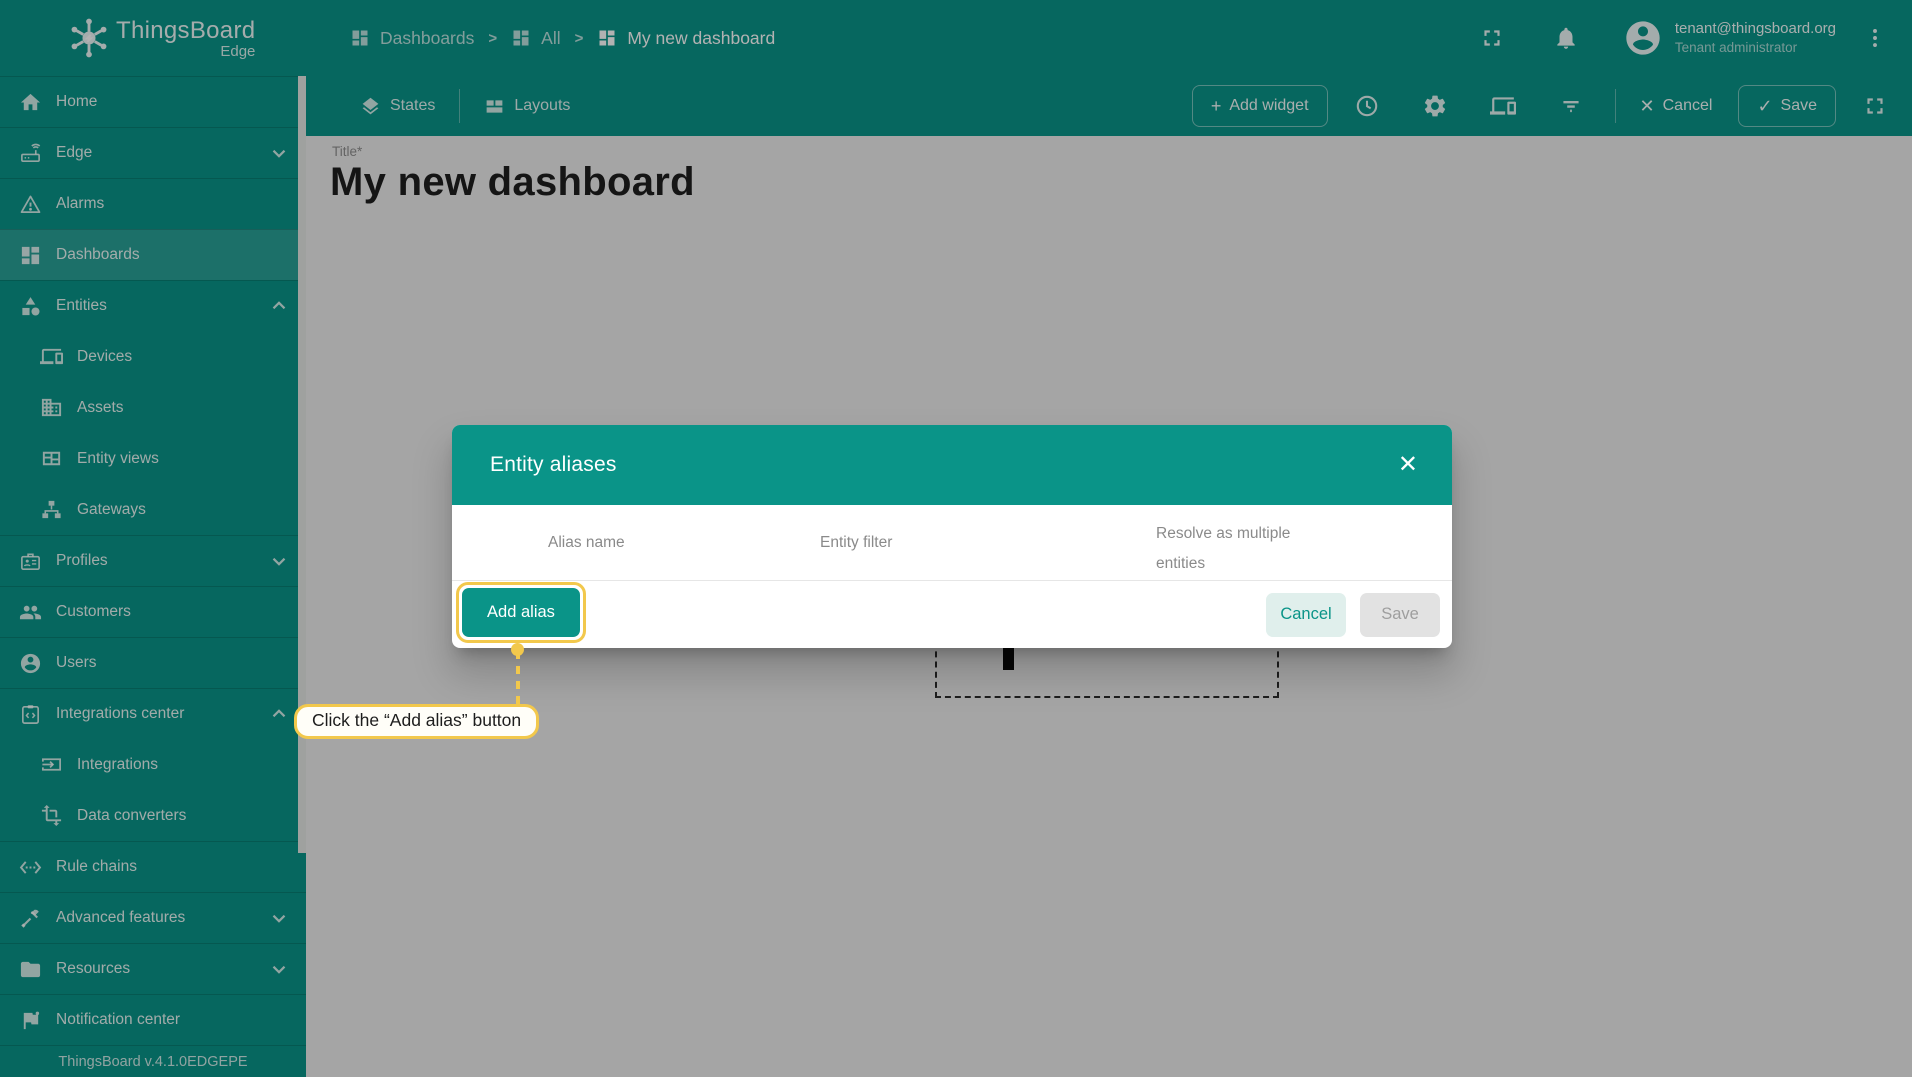  I want to click on dialog-save-button: Save, so click(1400, 614).